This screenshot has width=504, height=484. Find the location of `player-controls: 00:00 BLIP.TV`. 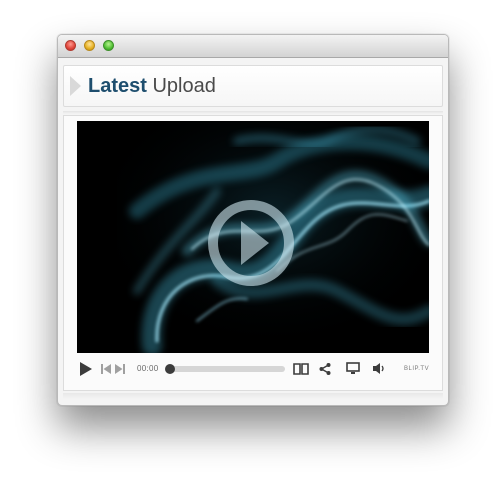

player-controls: 00:00 BLIP.TV is located at coordinates (253, 368).